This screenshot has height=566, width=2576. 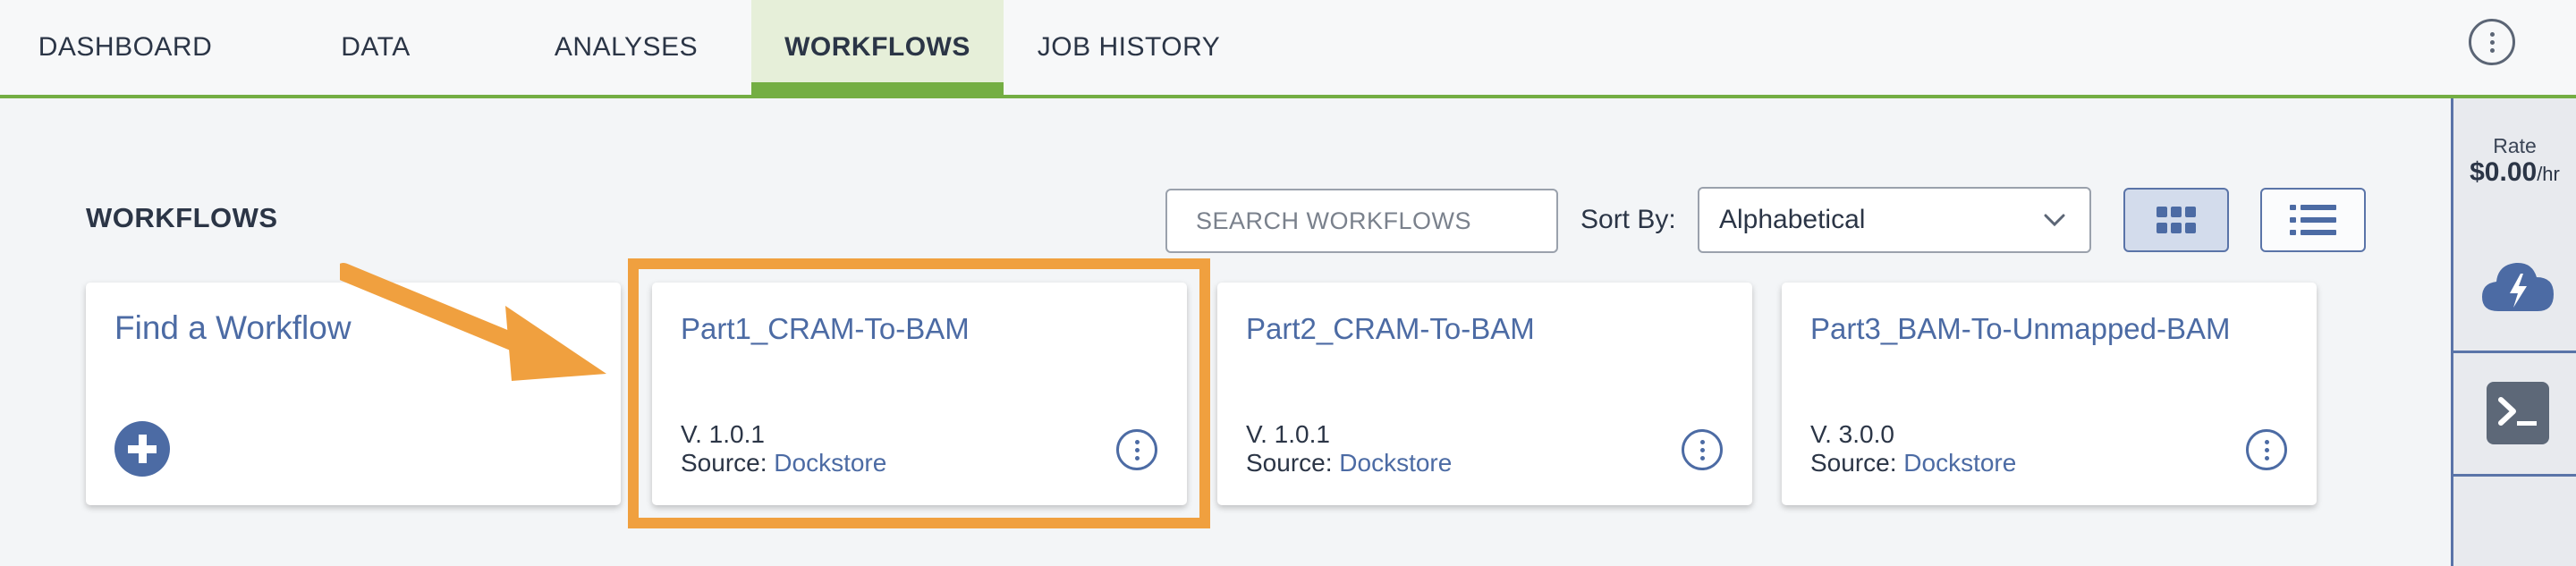 I want to click on tab-analyses: ANALYSES, so click(x=626, y=47).